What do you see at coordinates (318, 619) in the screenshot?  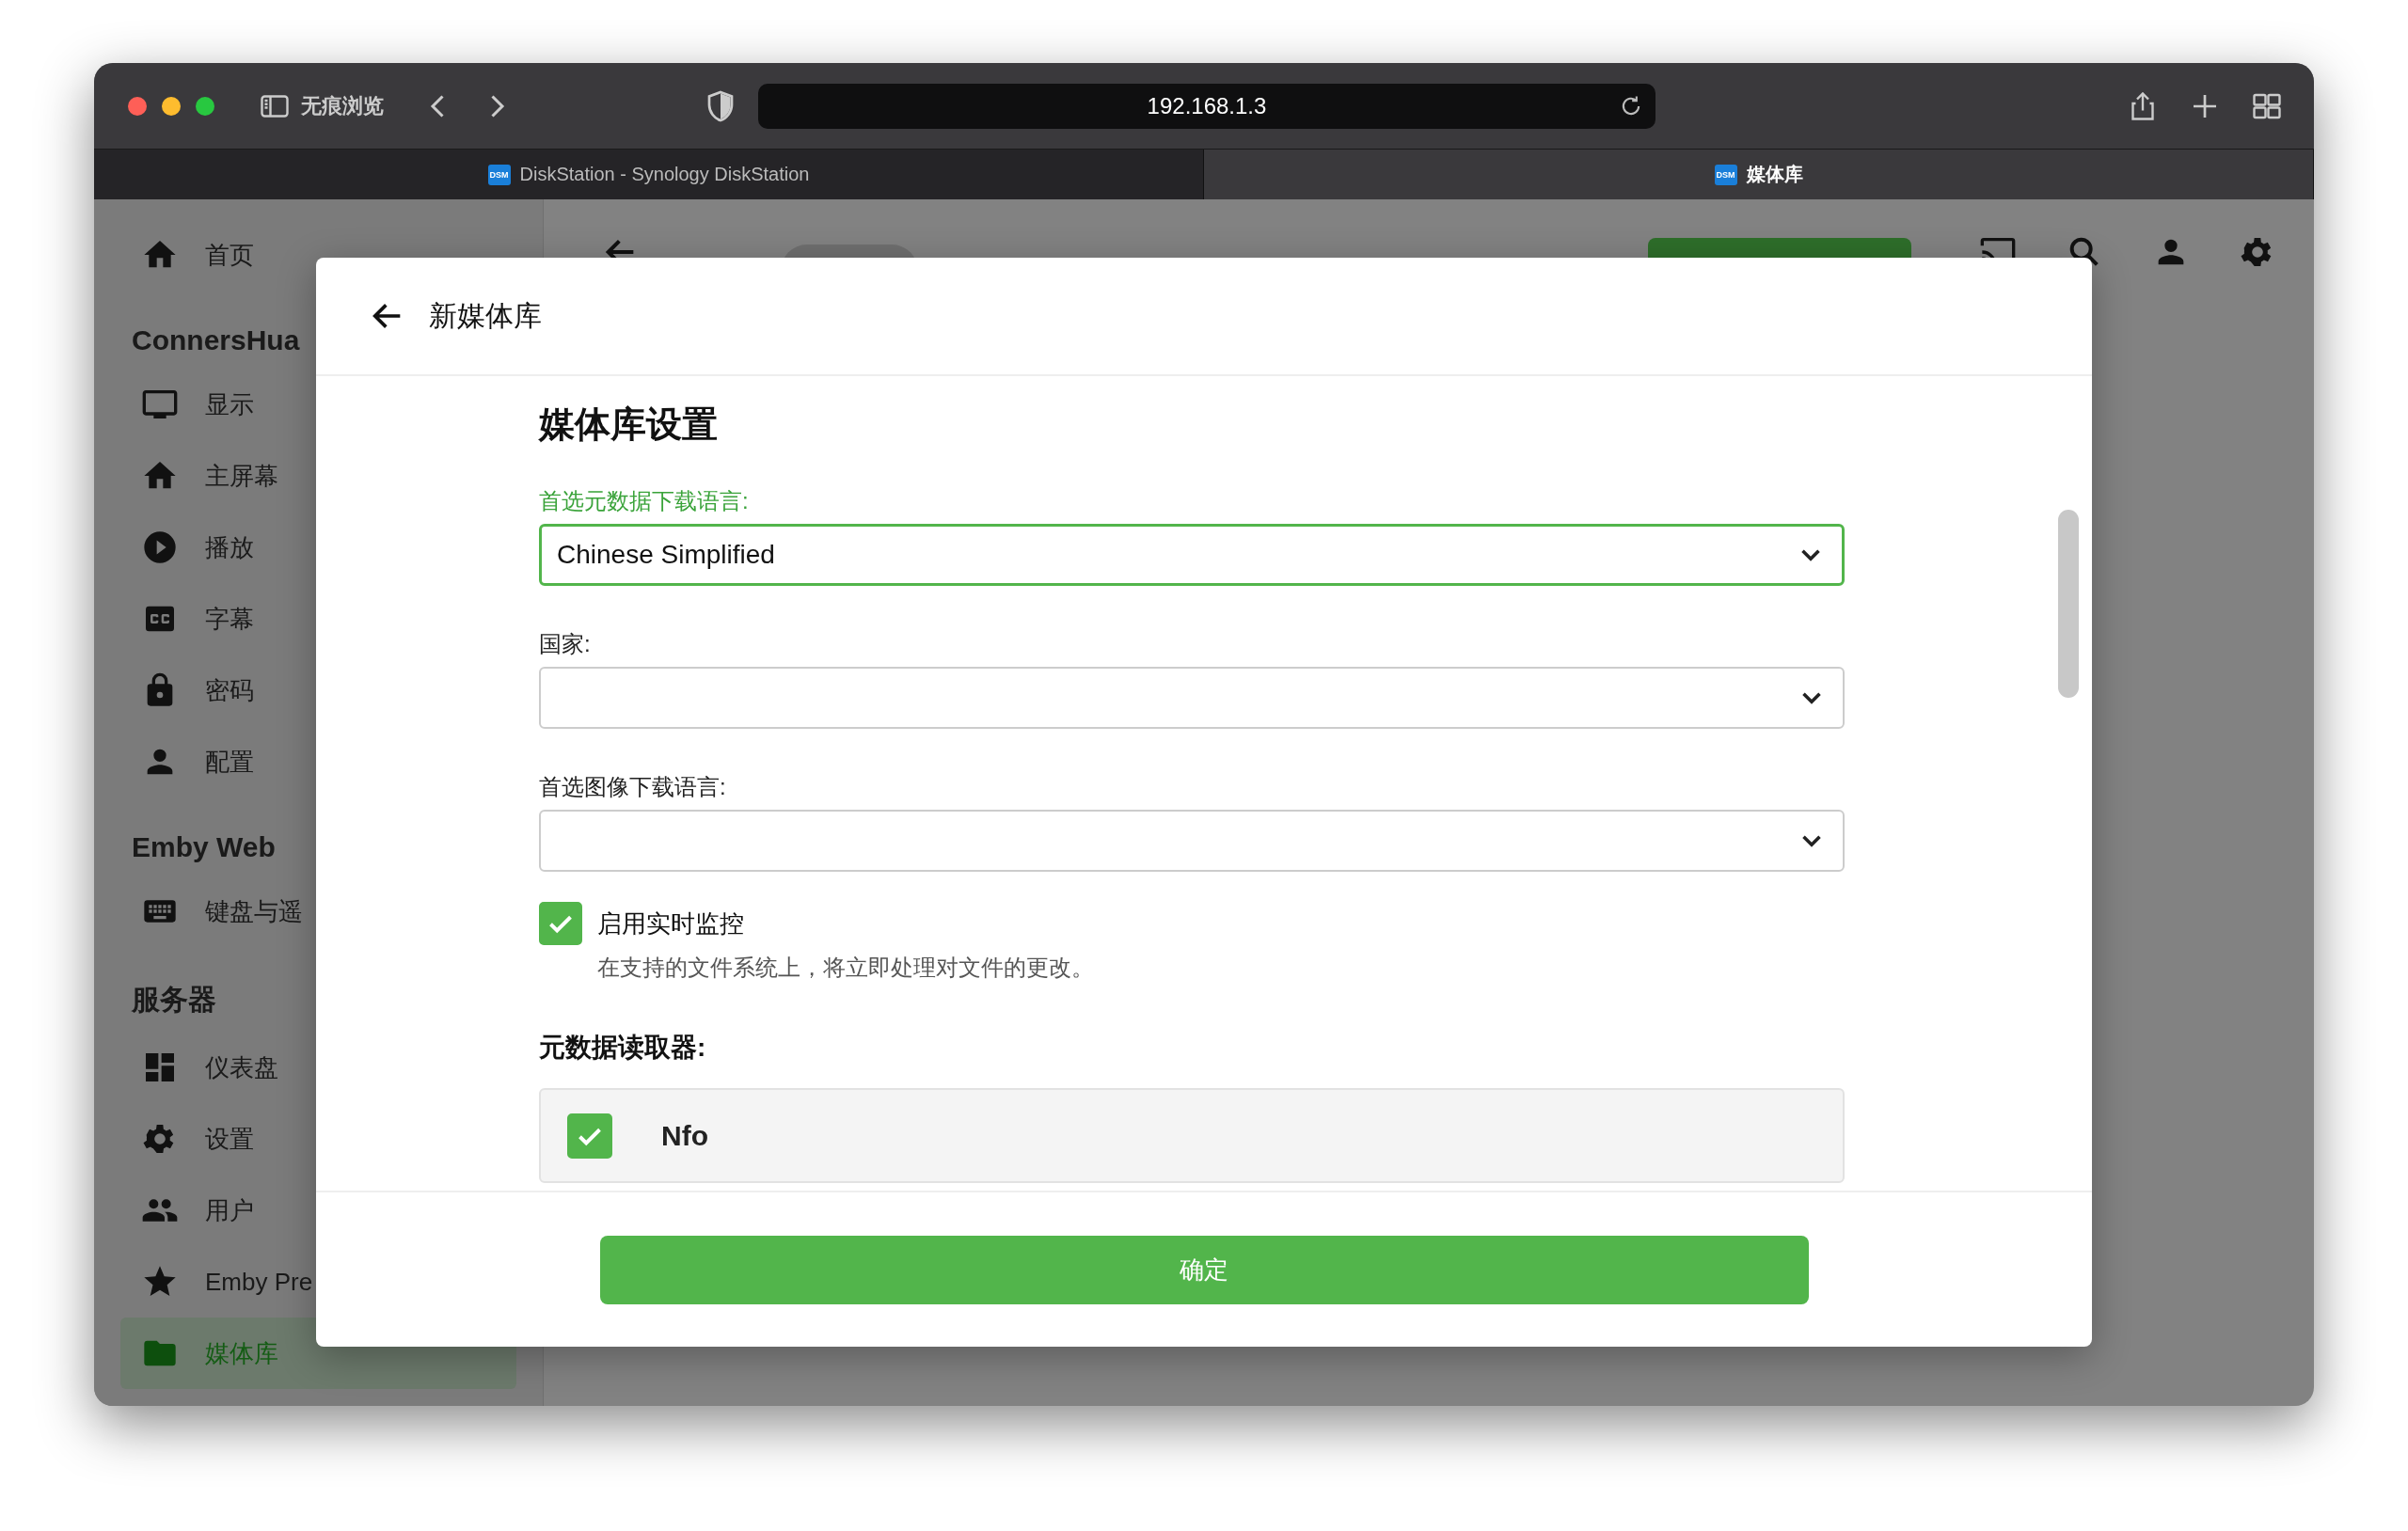 I see `sidebar-item: 字幕` at bounding box center [318, 619].